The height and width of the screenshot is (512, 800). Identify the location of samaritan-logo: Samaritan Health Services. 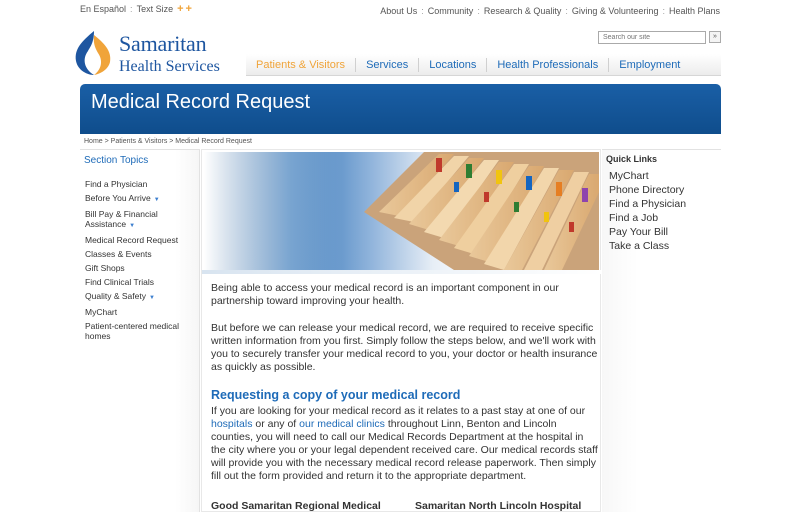
(147, 54).